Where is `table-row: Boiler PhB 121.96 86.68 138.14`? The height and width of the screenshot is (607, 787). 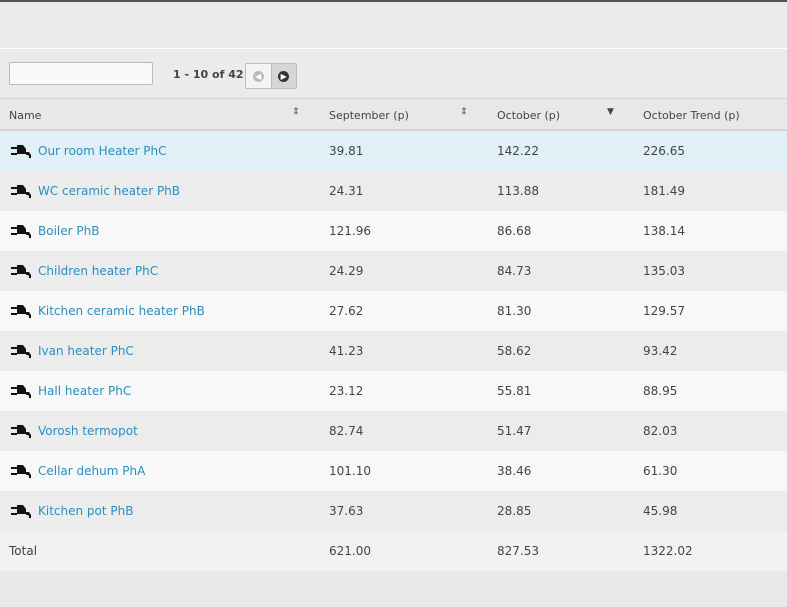
table-row: Boiler PhB 121.96 86.68 138.14 is located at coordinates (393, 231).